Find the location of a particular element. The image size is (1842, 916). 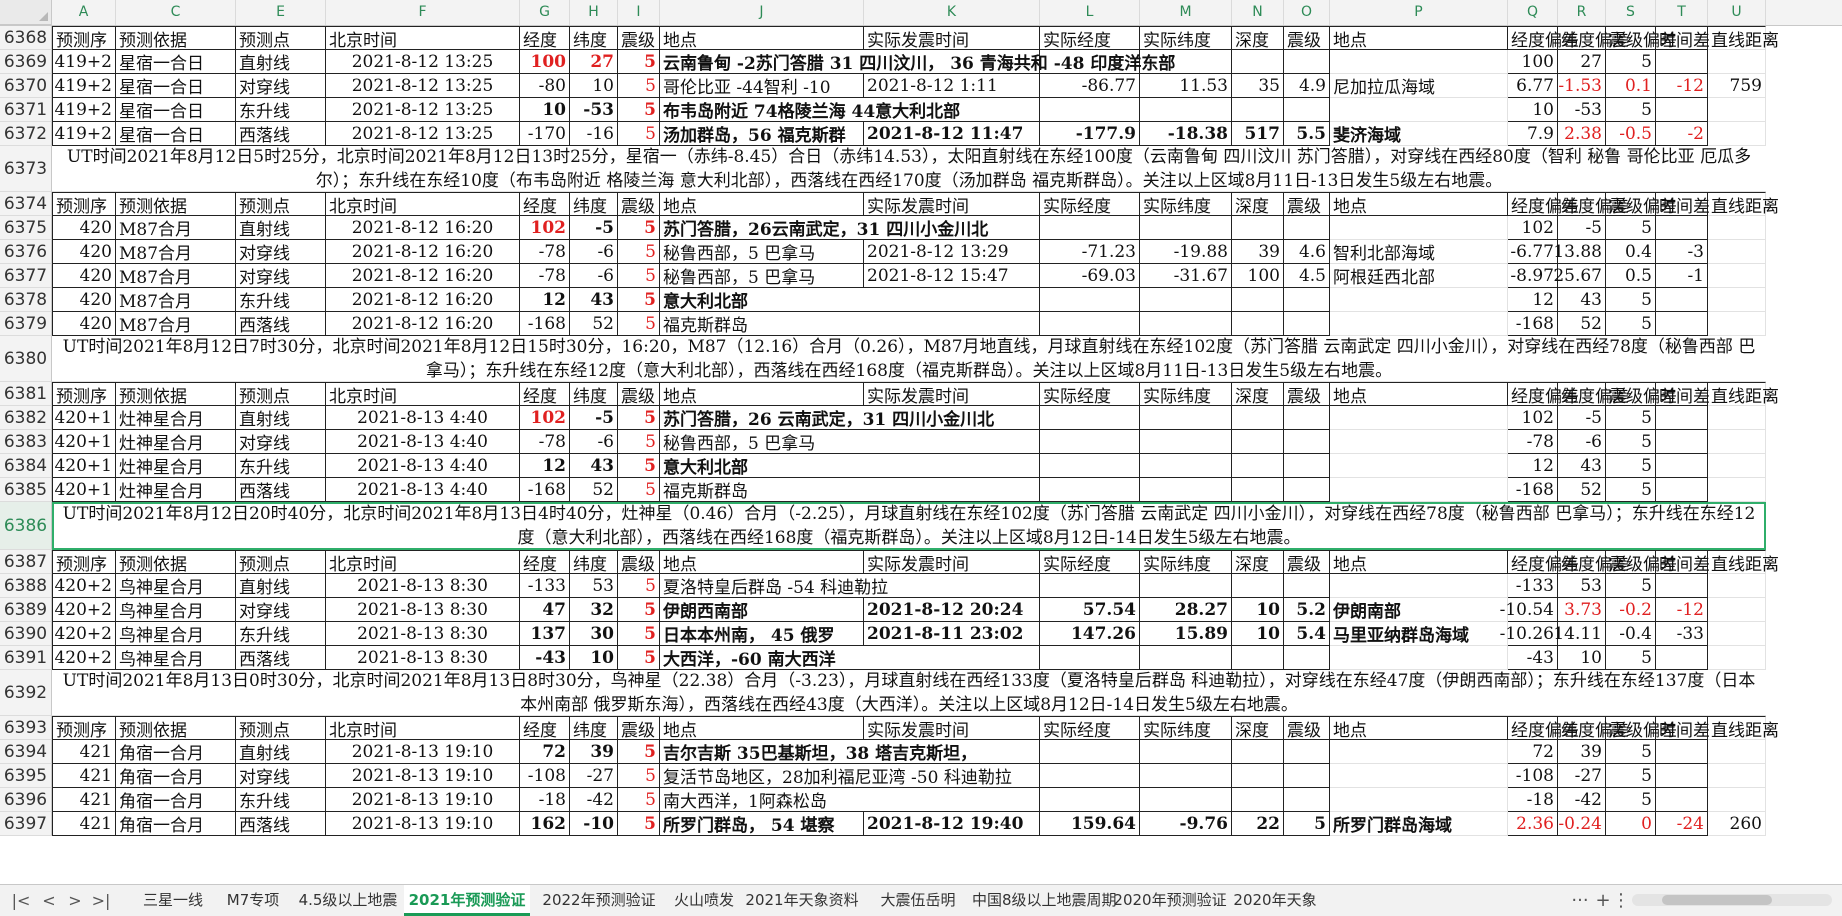

header-cell: 预测依据 is located at coordinates (176, 728).